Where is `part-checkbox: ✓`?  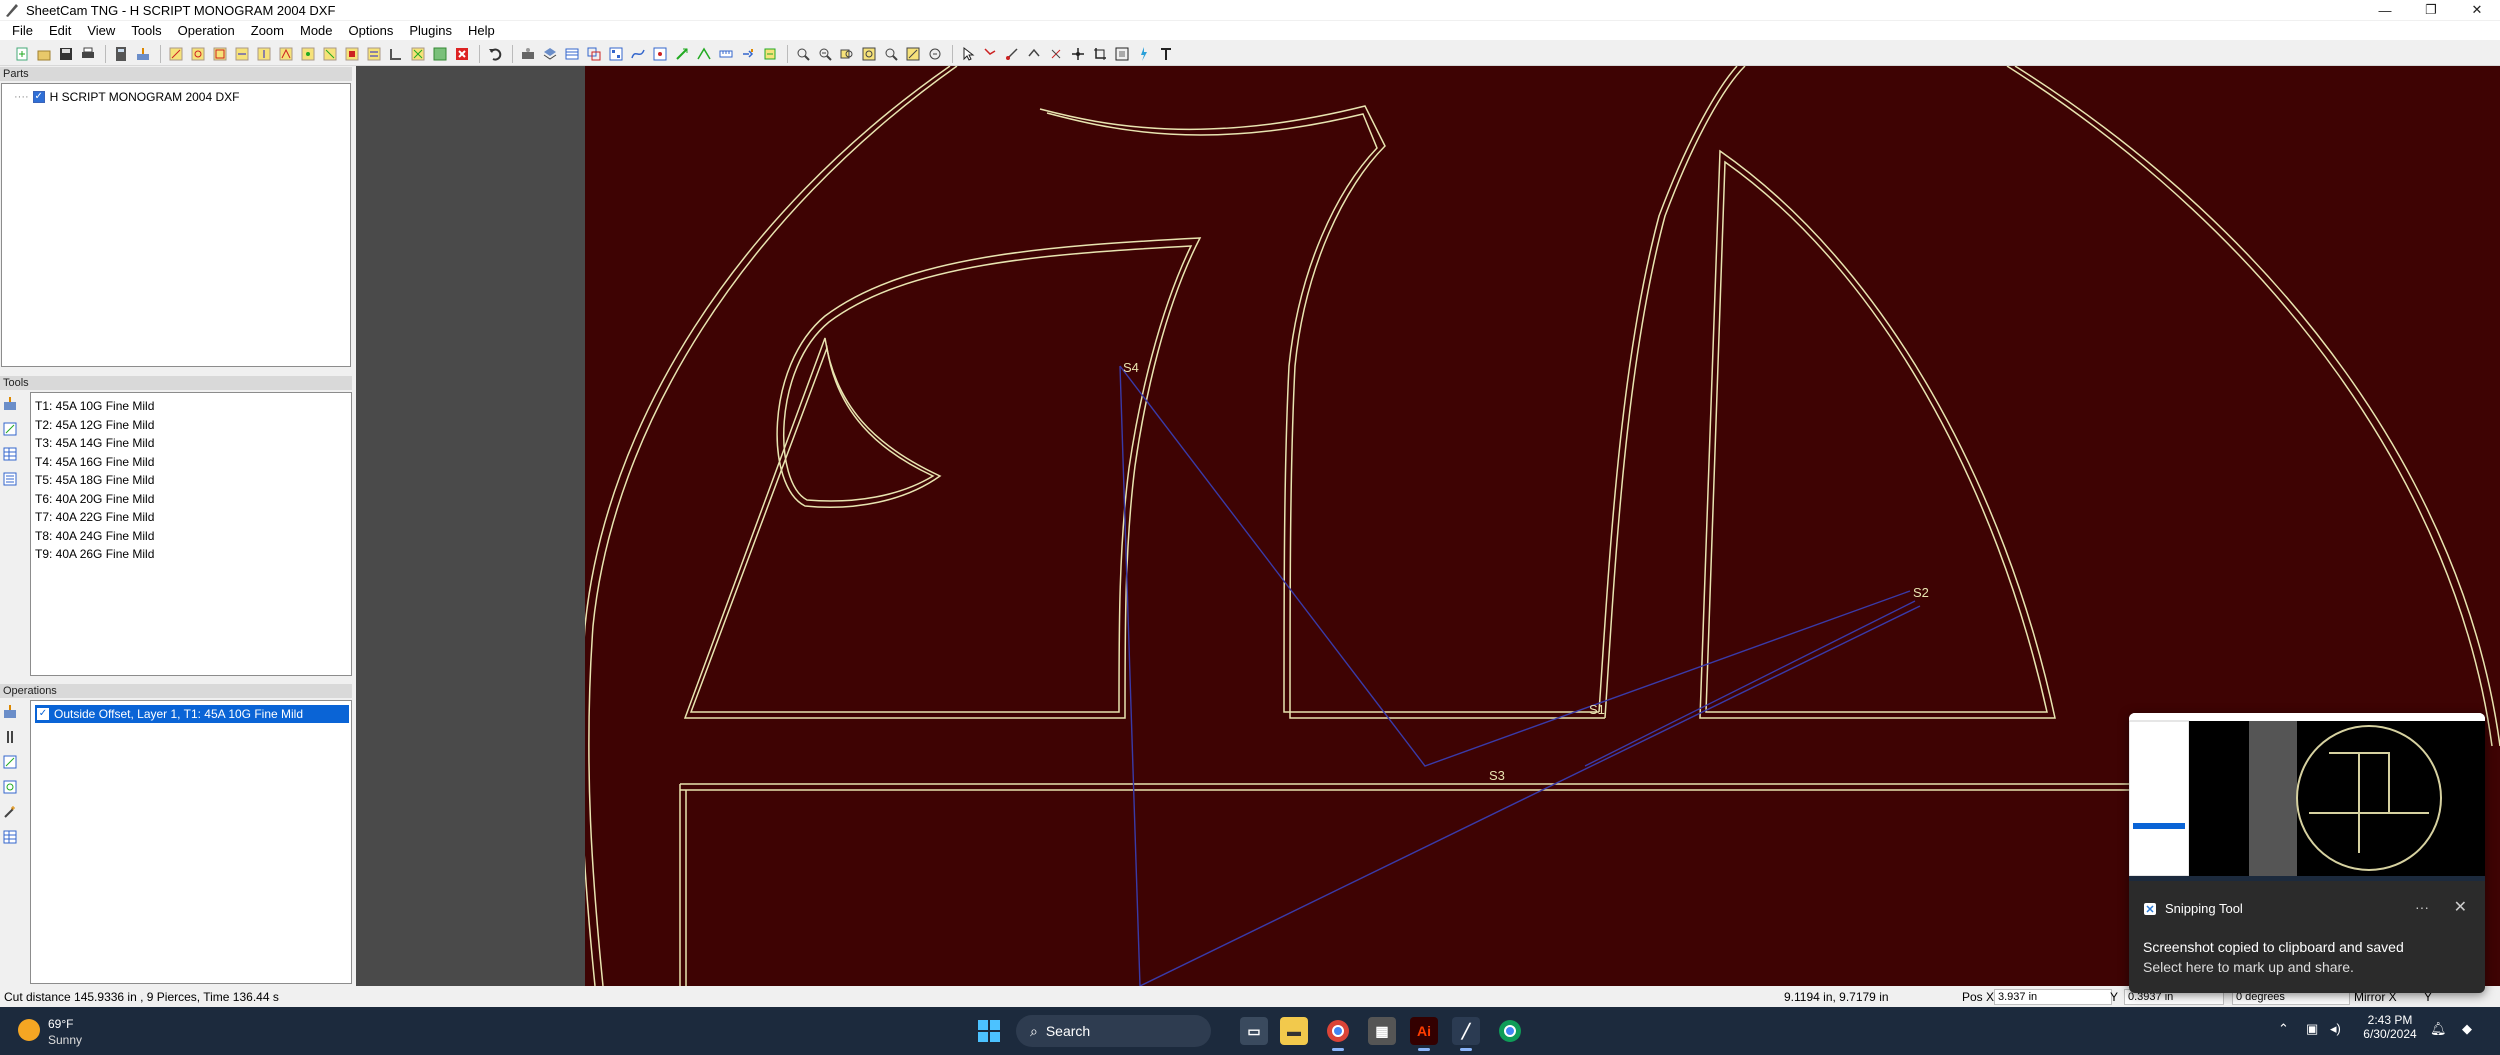
part-checkbox: ✓ is located at coordinates (38, 97).